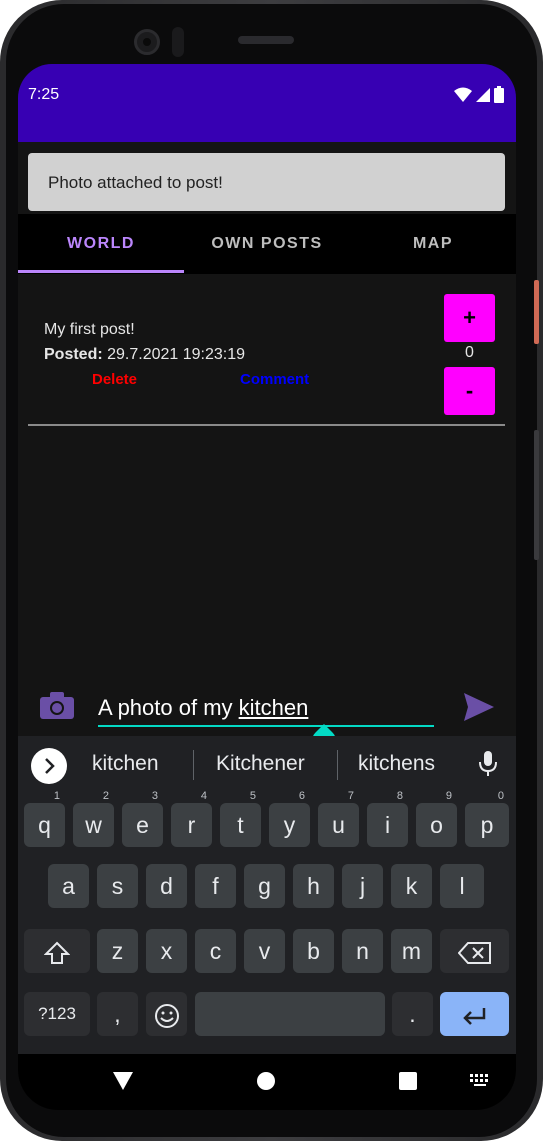  What do you see at coordinates (350, 796) in the screenshot?
I see `key-hint: 7` at bounding box center [350, 796].